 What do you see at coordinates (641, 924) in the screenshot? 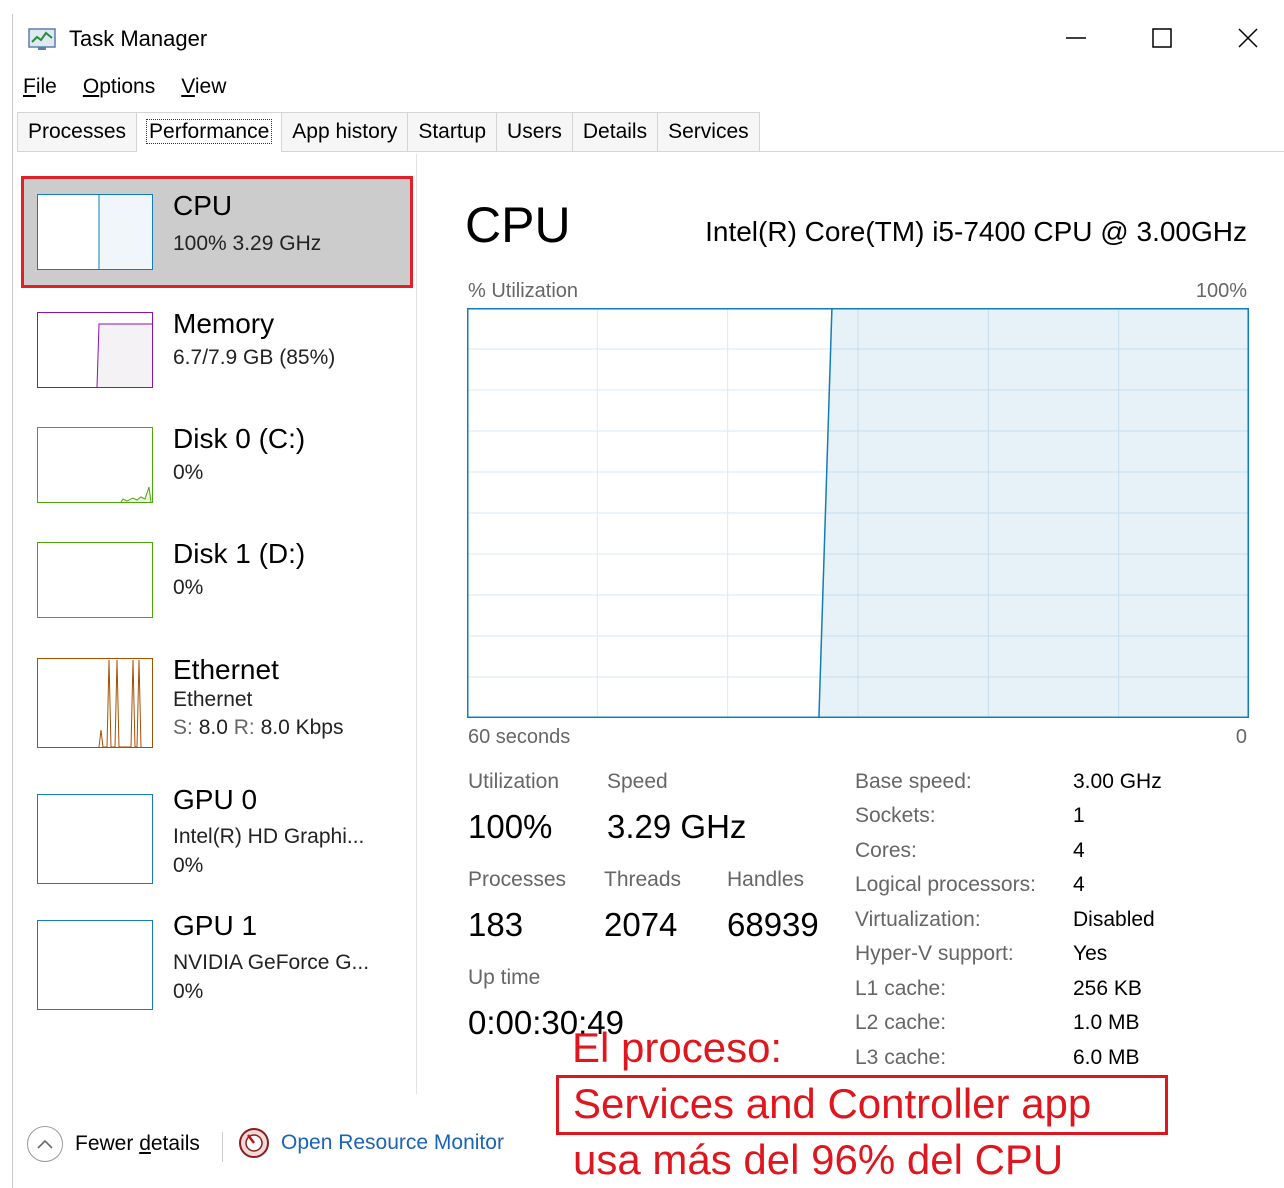
I see `threads-stat-value: 2074` at bounding box center [641, 924].